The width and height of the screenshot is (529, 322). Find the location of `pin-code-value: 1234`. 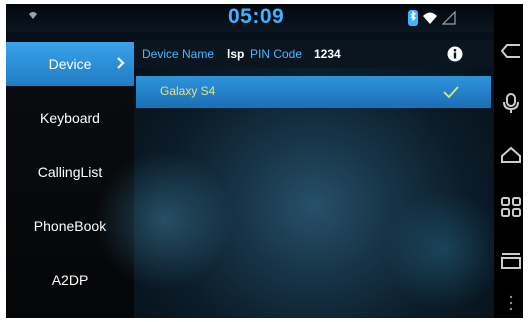

pin-code-value: 1234 is located at coordinates (327, 54).